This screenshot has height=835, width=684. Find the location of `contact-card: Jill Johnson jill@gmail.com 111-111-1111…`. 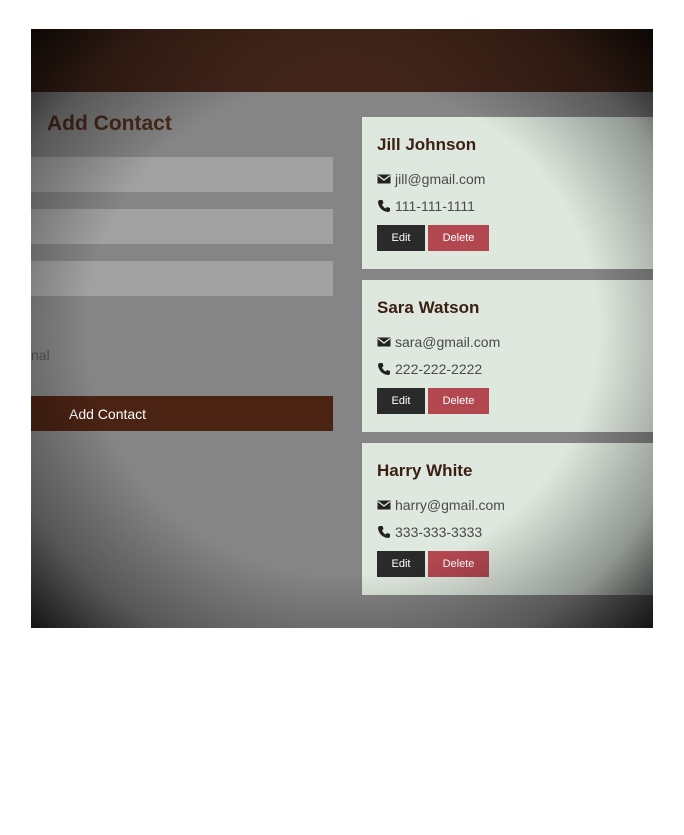

contact-card: Jill Johnson jill@gmail.com 111-111-1111… is located at coordinates (507, 193).